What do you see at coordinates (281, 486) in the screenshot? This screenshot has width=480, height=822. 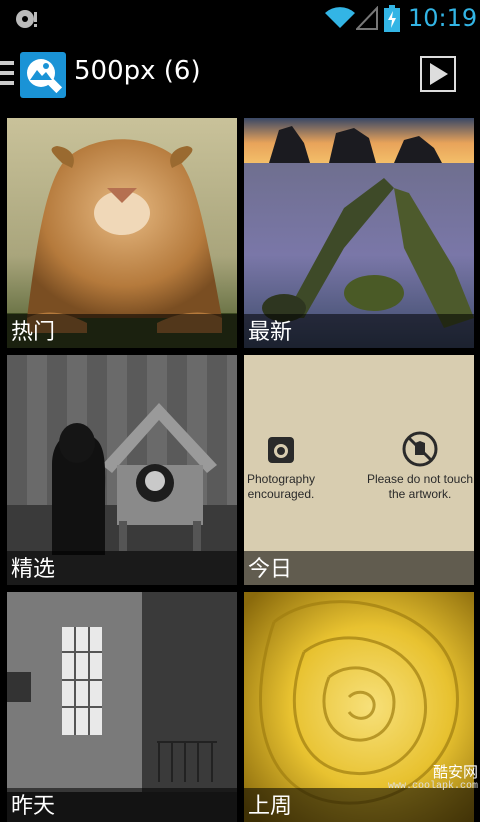 I see `gallery-sign-left-text: Photography encouraged.` at bounding box center [281, 486].